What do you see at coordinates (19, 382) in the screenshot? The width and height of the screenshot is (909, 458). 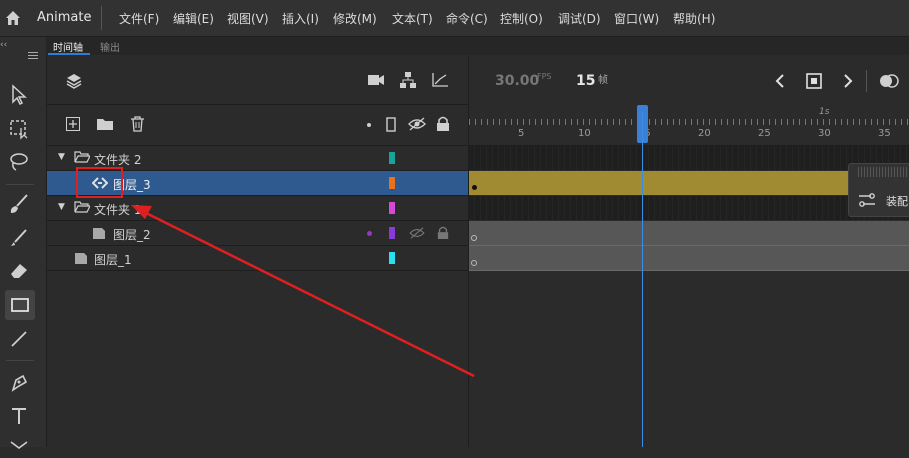 I see `pen-tool-icon` at bounding box center [19, 382].